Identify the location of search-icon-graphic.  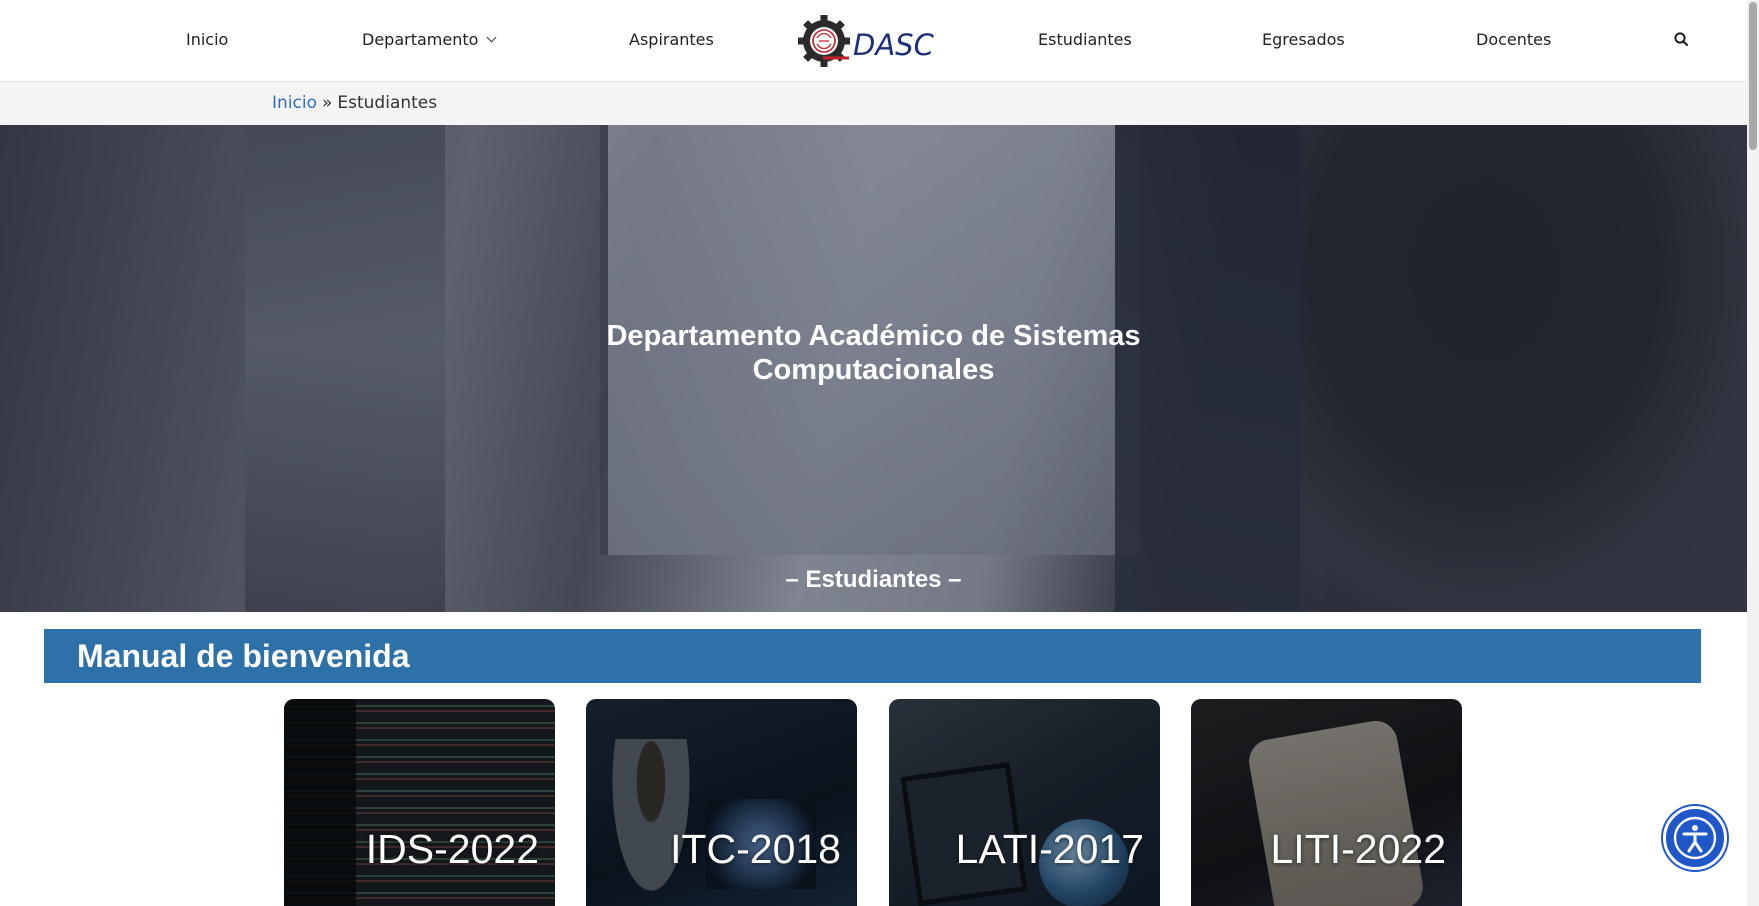
(1681, 39).